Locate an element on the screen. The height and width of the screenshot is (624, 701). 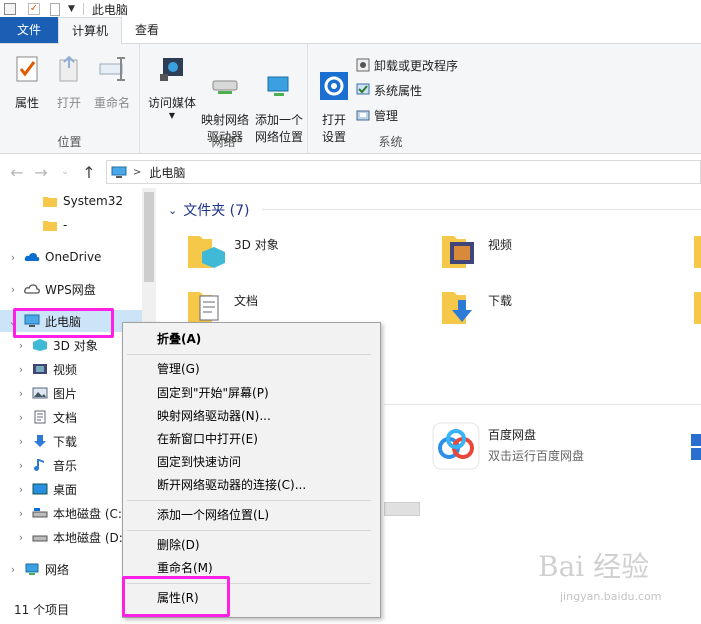
nav-item-label: - is located at coordinates (65, 225).